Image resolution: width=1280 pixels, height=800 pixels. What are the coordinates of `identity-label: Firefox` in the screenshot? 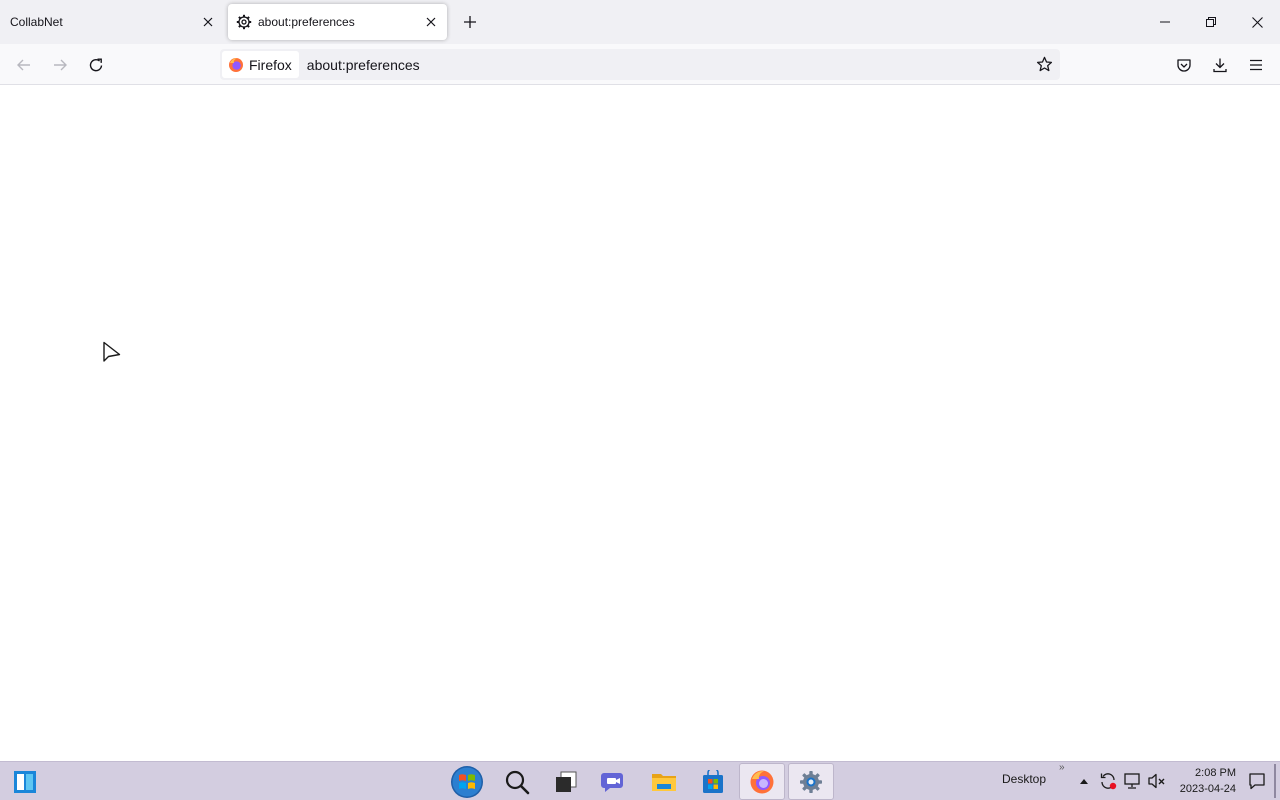 It's located at (270, 64).